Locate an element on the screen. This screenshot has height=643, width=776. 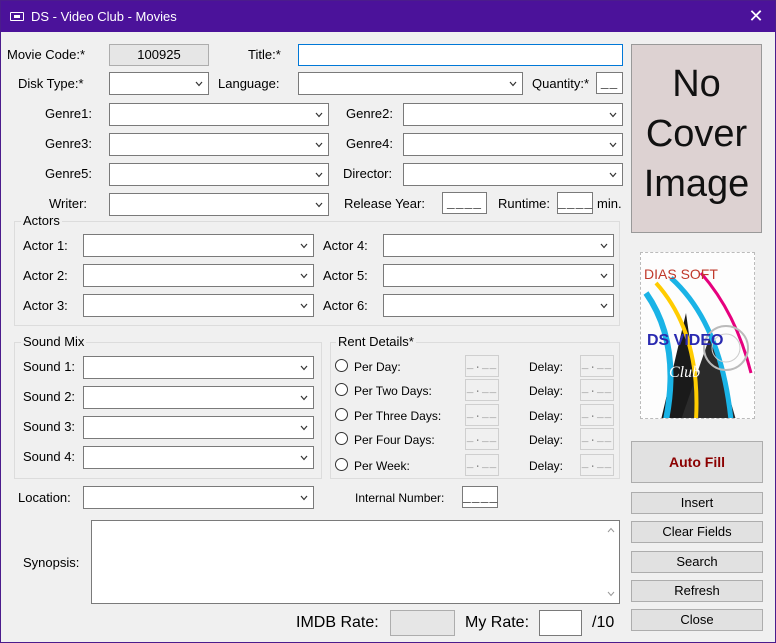
per-four-days-label: Per Four Days: is located at coordinates (394, 440).